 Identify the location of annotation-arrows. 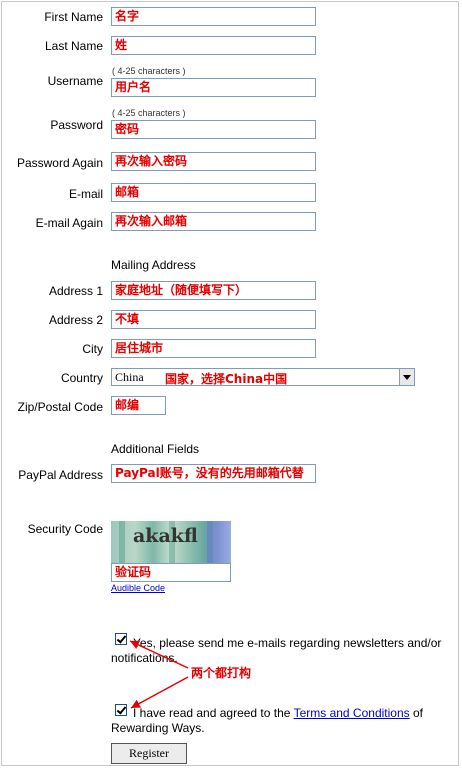
(159, 674).